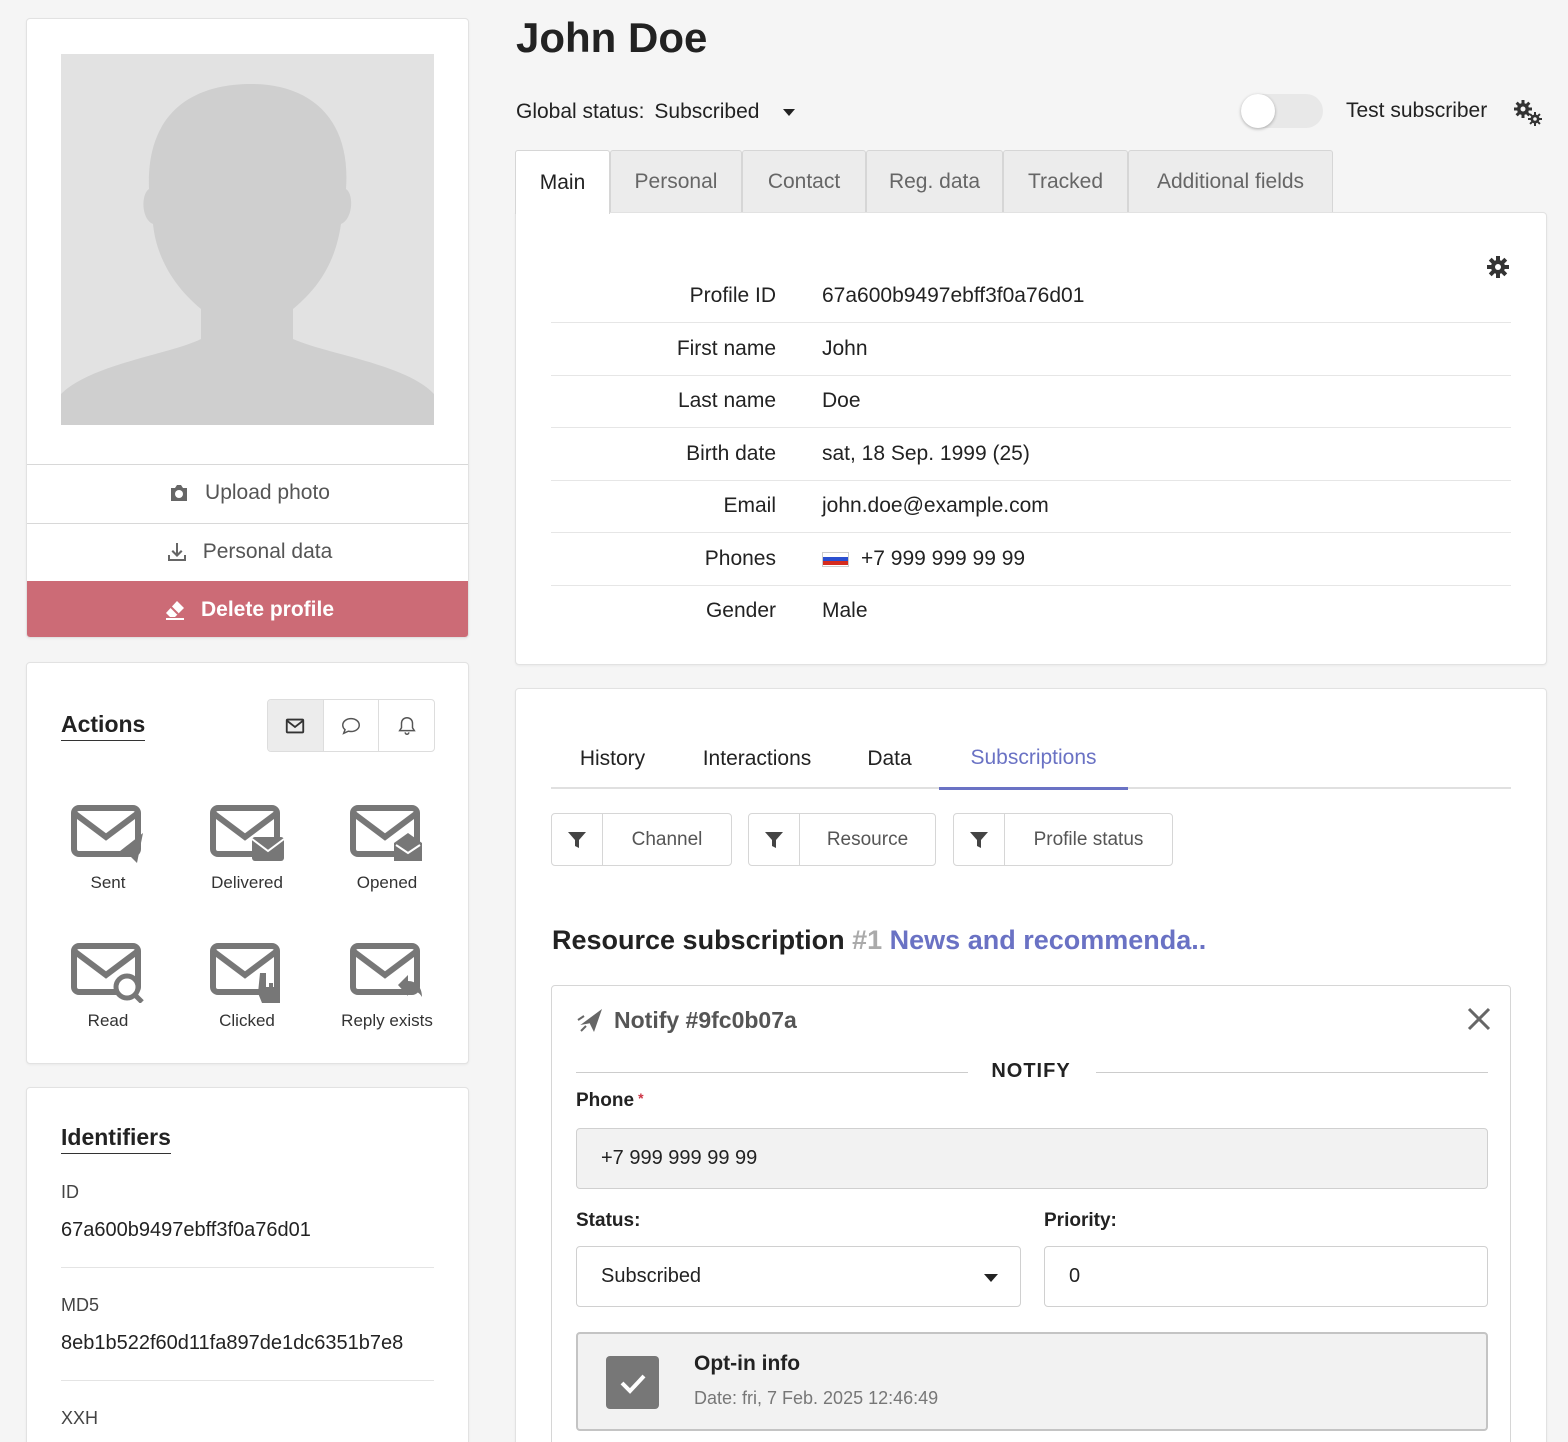 This screenshot has height=1442, width=1568. What do you see at coordinates (705, 1019) in the screenshot?
I see `notify-title: Notify #9fc0b07a` at bounding box center [705, 1019].